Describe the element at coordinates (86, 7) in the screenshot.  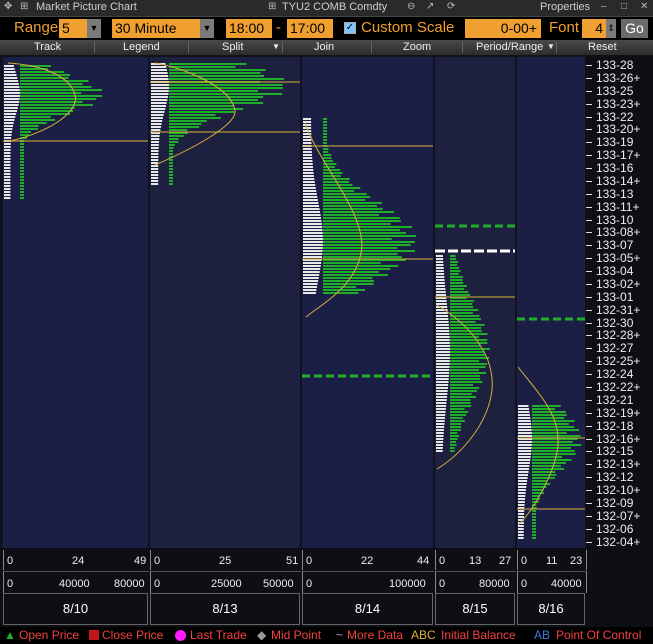
I see `window-title: Market Picture Chart` at that location.